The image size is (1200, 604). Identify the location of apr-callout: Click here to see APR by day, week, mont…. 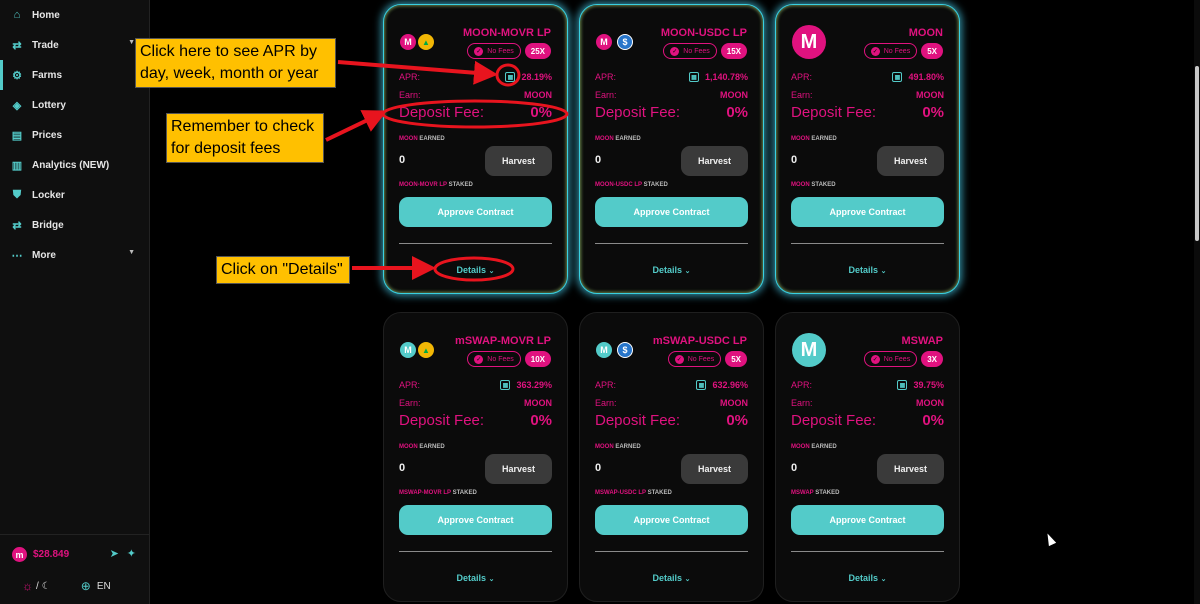
(235, 63).